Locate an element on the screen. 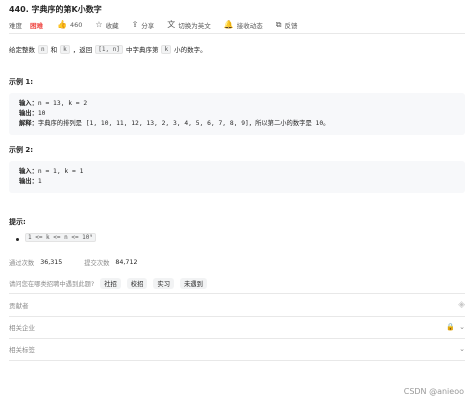 This screenshot has width=474, height=402. star-icon: ☆ is located at coordinates (99, 24).